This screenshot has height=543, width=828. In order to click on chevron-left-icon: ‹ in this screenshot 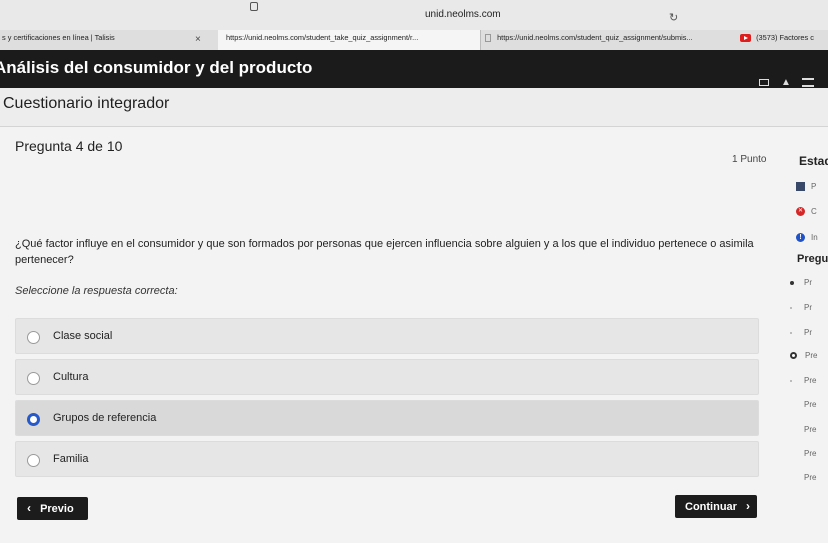, I will do `click(29, 508)`.